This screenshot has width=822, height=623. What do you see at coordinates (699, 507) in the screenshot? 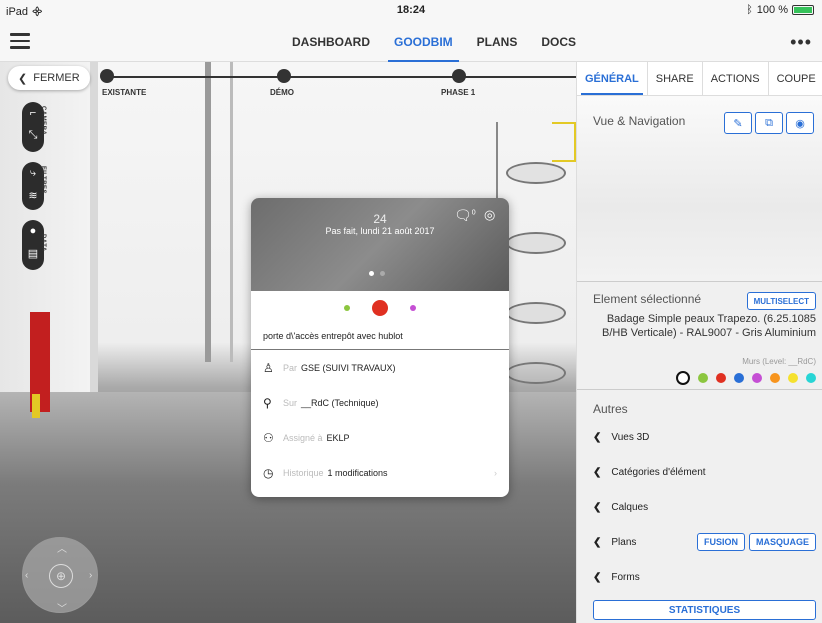
I see `item-calques: ❮ Calques` at bounding box center [699, 507].